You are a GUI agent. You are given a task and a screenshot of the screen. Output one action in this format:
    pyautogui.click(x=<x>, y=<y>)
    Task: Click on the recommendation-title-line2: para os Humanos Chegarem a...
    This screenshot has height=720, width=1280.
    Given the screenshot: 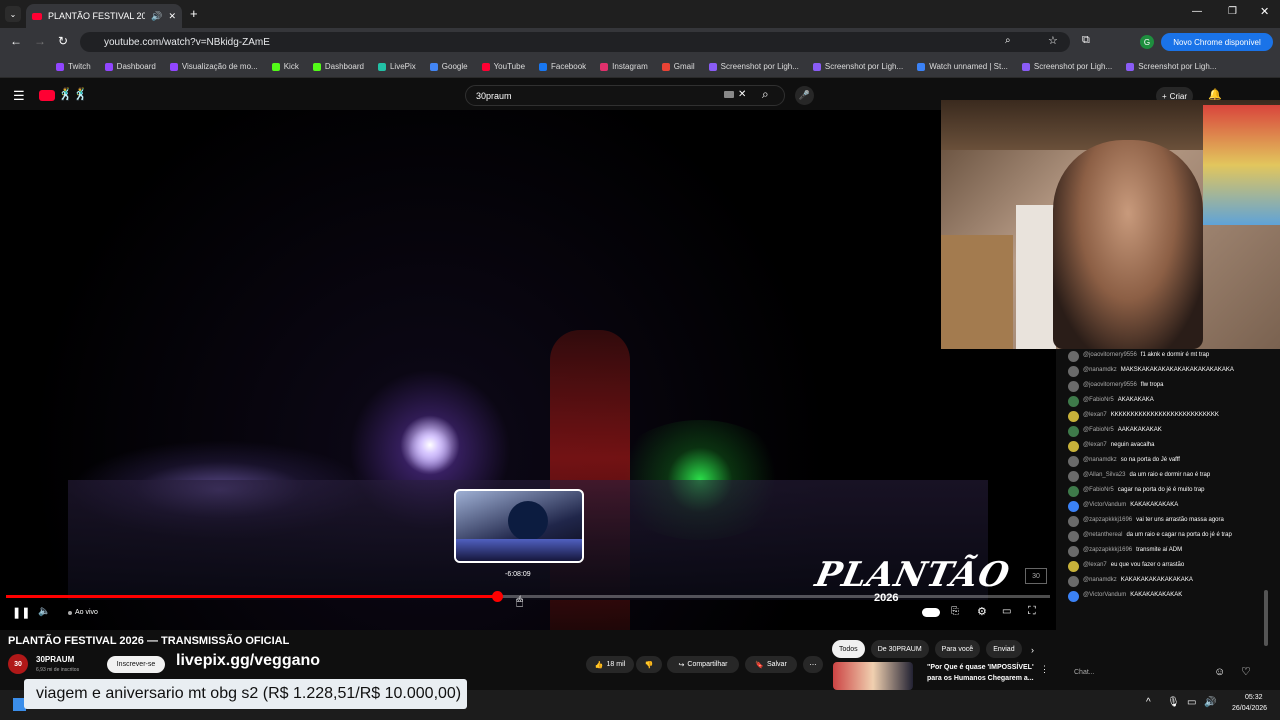 What is the action you would take?
    pyautogui.click(x=980, y=678)
    